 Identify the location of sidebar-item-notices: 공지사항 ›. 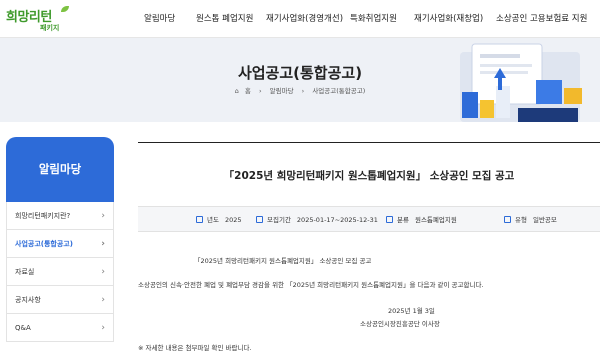
(60, 300).